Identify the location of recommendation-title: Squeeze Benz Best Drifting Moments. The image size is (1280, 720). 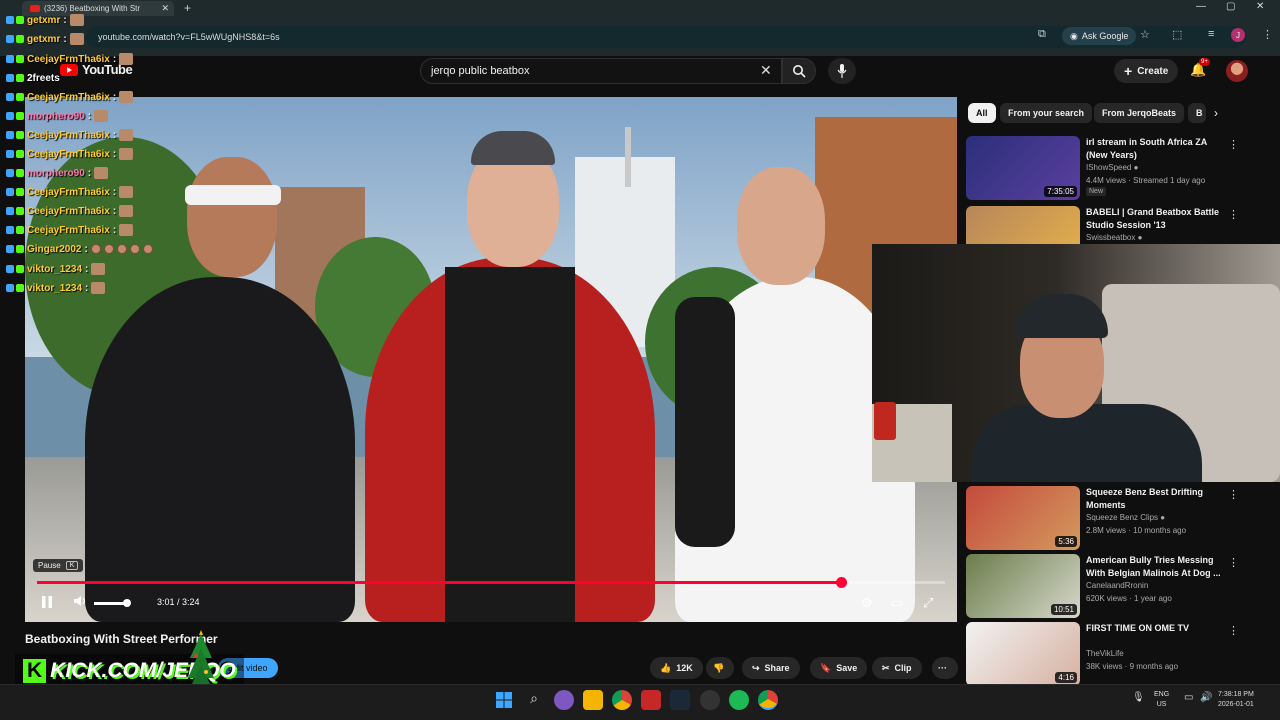
(1156, 499).